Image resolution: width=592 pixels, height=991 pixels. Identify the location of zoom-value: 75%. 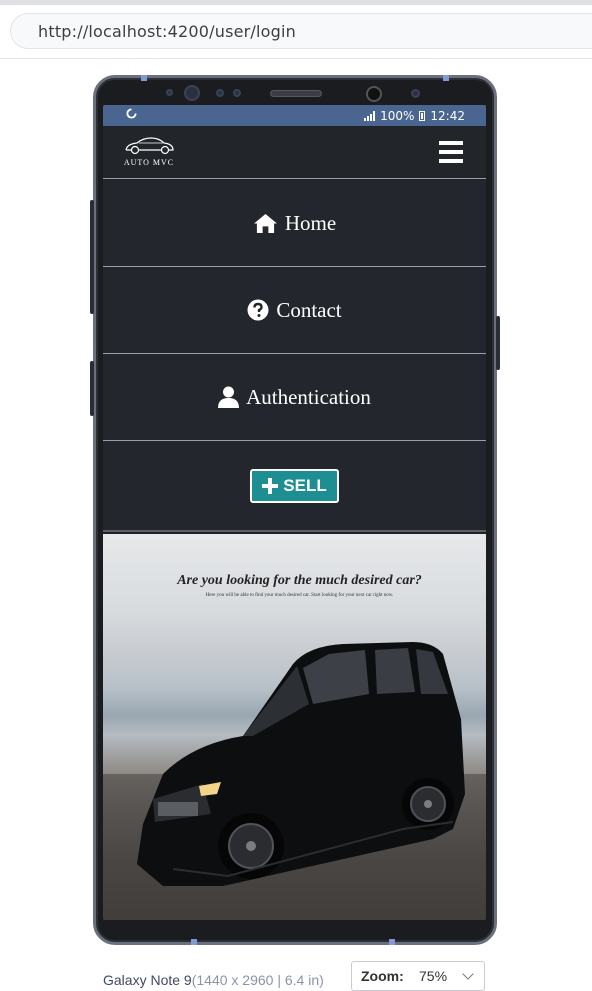
(433, 976).